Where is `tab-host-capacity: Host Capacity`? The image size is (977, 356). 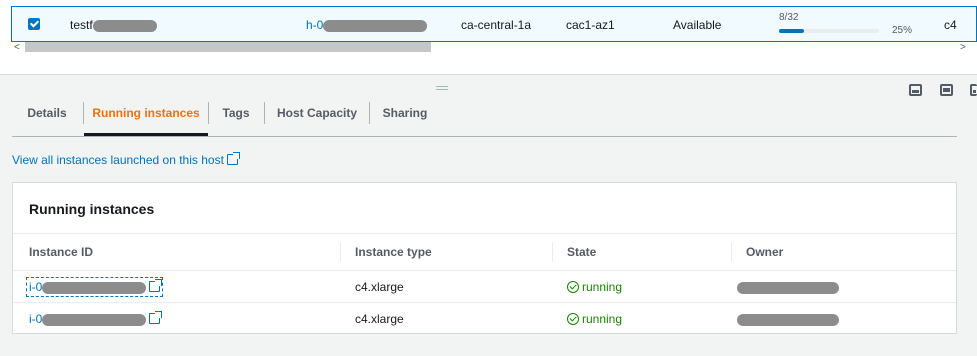
tab-host-capacity: Host Capacity is located at coordinates (317, 116).